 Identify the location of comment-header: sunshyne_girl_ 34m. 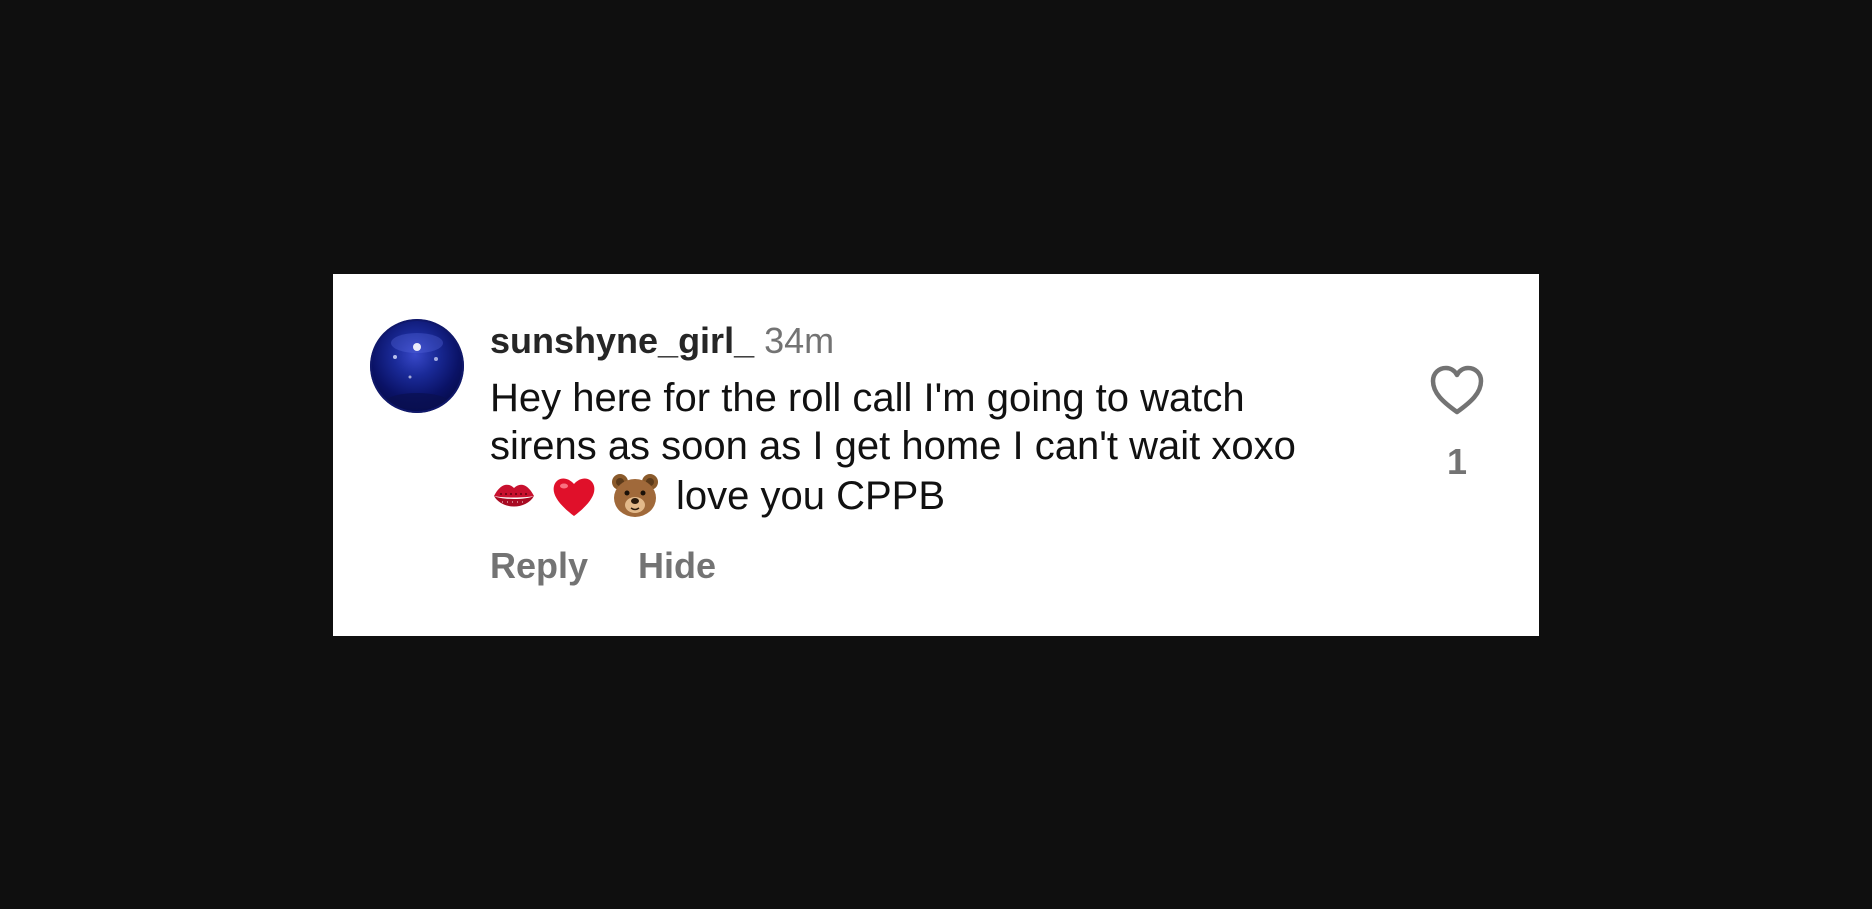
(662, 345).